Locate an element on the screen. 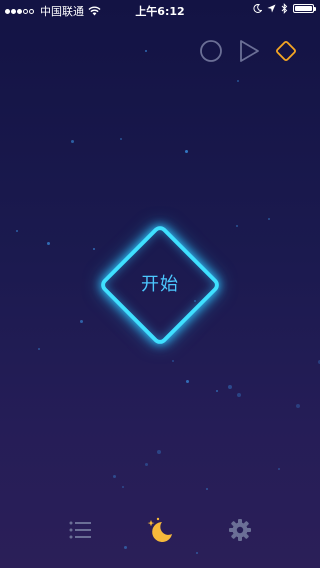 The height and width of the screenshot is (568, 320). start-label: 开始 is located at coordinates (160, 284).